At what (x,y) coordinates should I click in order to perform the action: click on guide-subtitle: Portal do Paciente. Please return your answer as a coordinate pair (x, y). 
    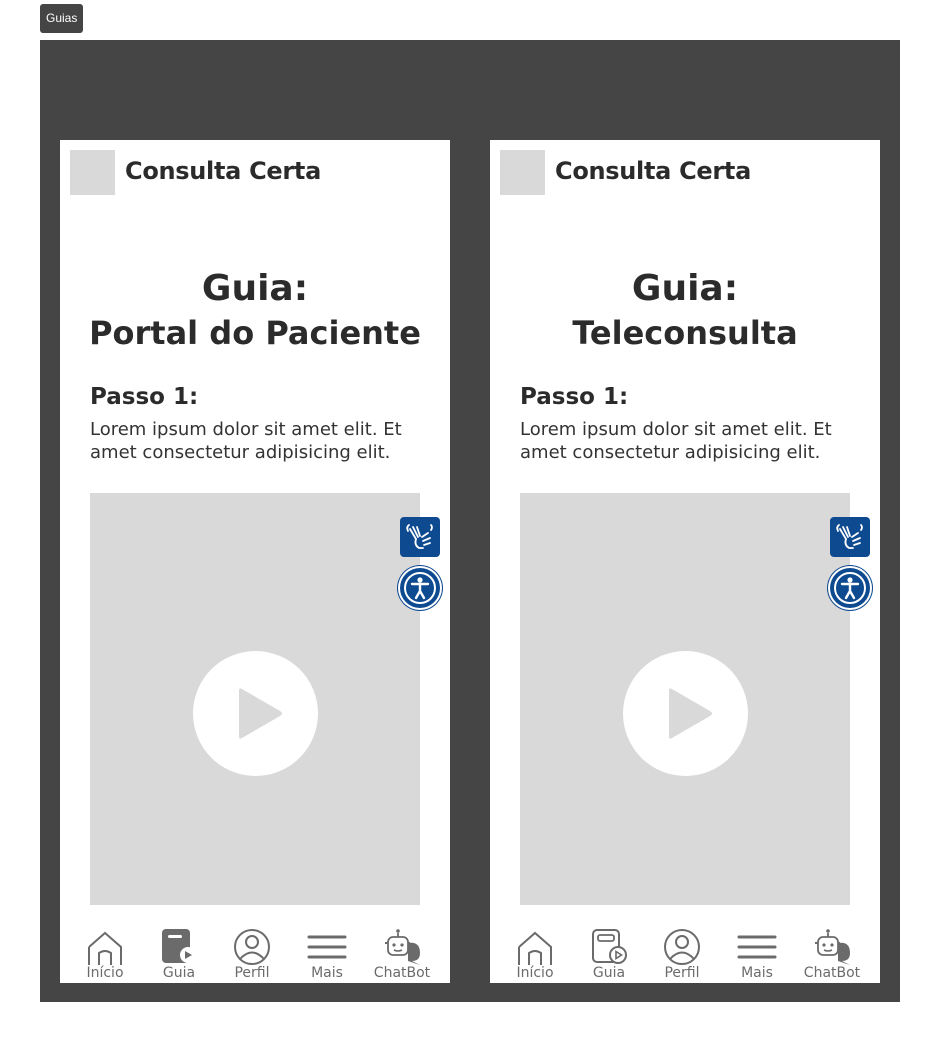
    Looking at the image, I should click on (255, 333).